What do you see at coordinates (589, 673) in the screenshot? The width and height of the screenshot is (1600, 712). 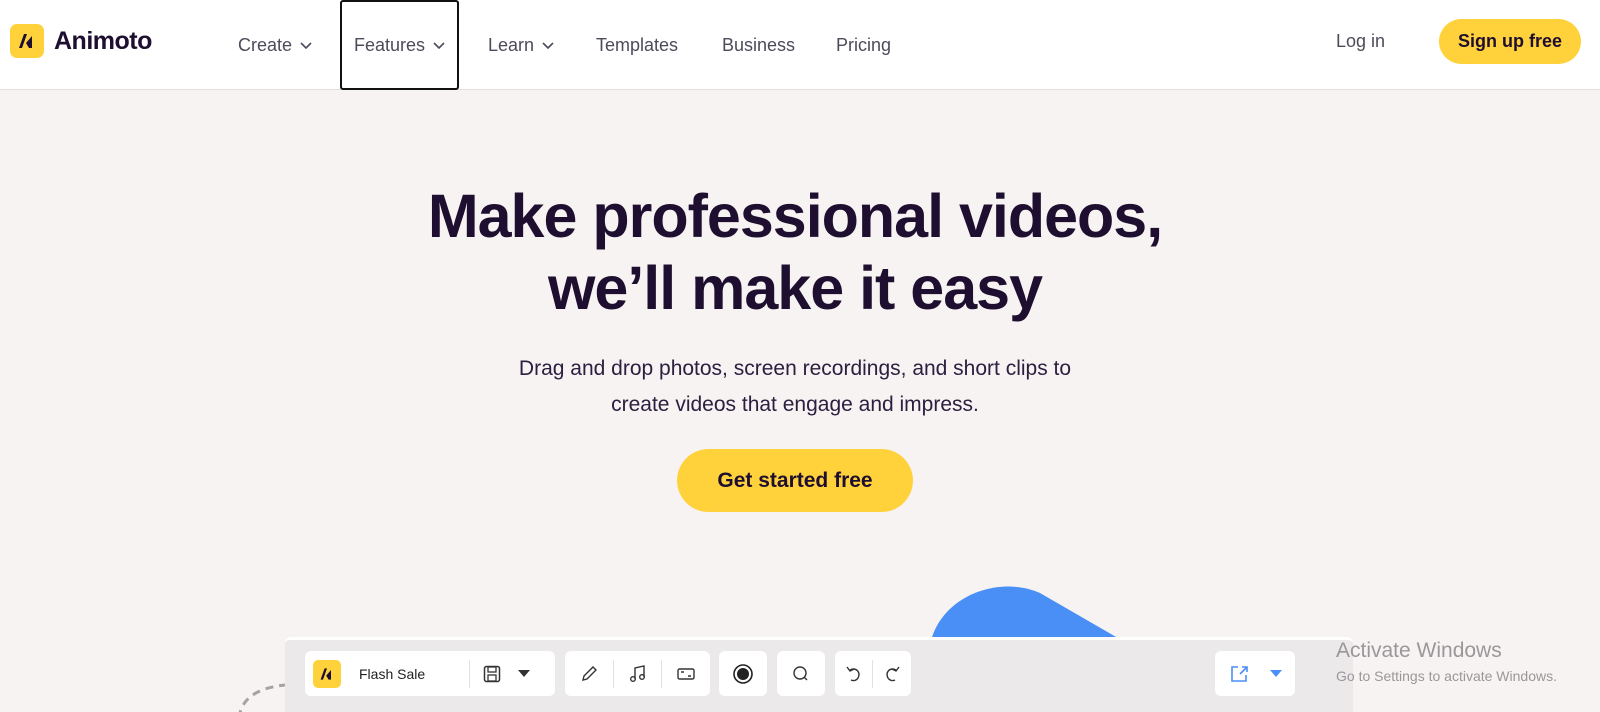 I see `pencil-icon` at bounding box center [589, 673].